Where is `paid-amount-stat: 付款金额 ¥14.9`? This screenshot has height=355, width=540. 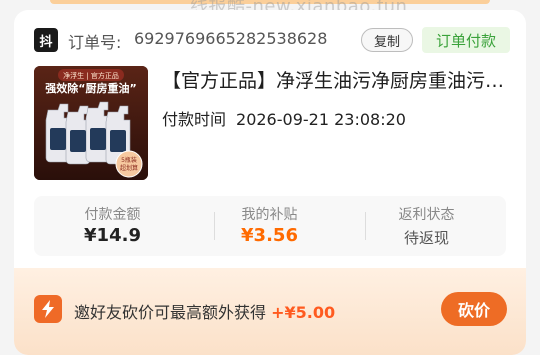
paid-amount-stat: 付款金额 ¥14.9 is located at coordinates (112, 226).